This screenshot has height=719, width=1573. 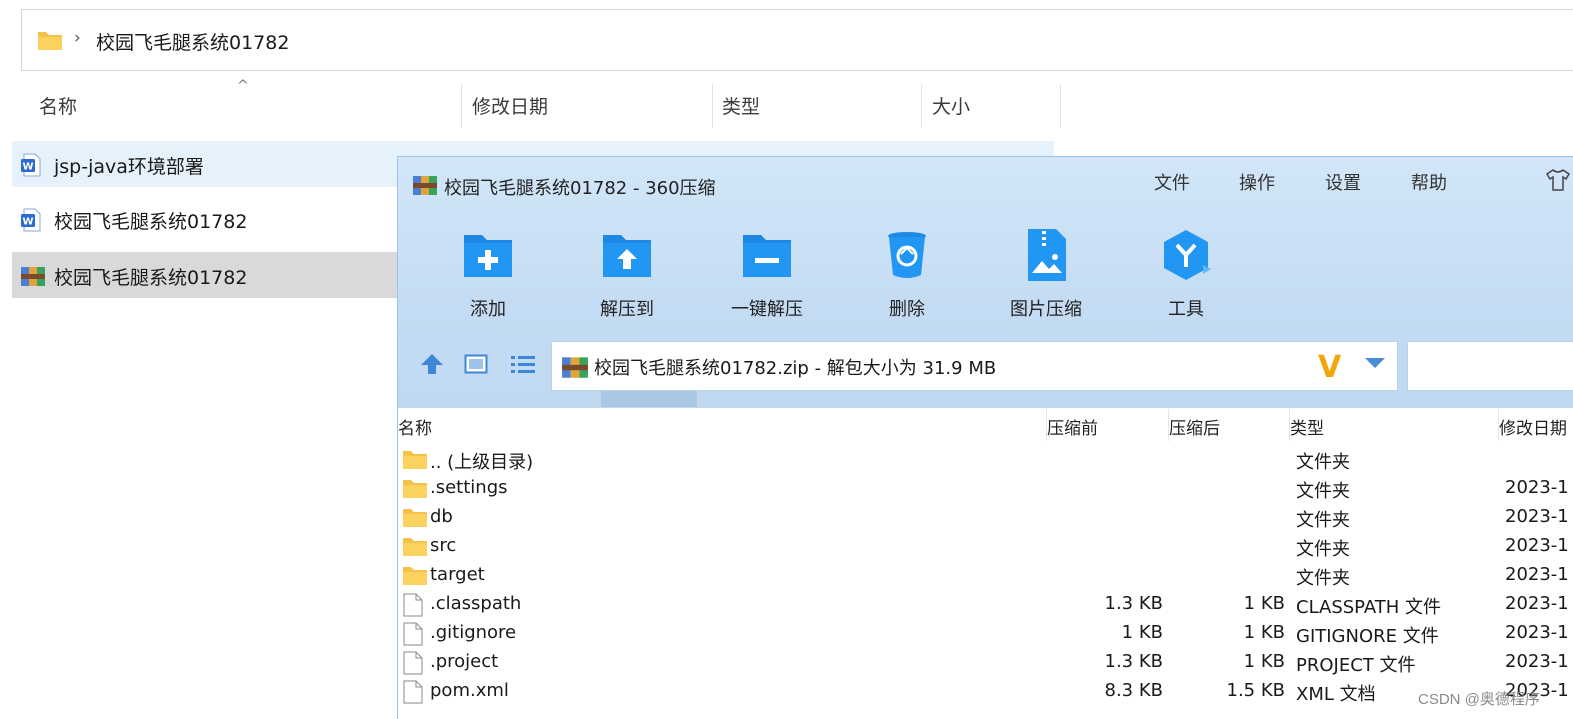 I want to click on menu-operation: 操作, so click(x=1257, y=182).